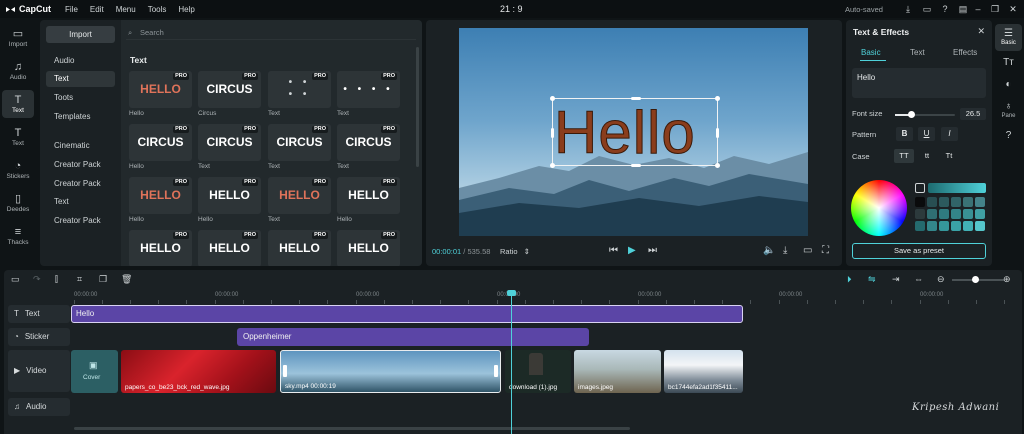 The image size is (1024, 434). What do you see at coordinates (15, 279) in the screenshot?
I see `folder-icon: ▭` at bounding box center [15, 279].